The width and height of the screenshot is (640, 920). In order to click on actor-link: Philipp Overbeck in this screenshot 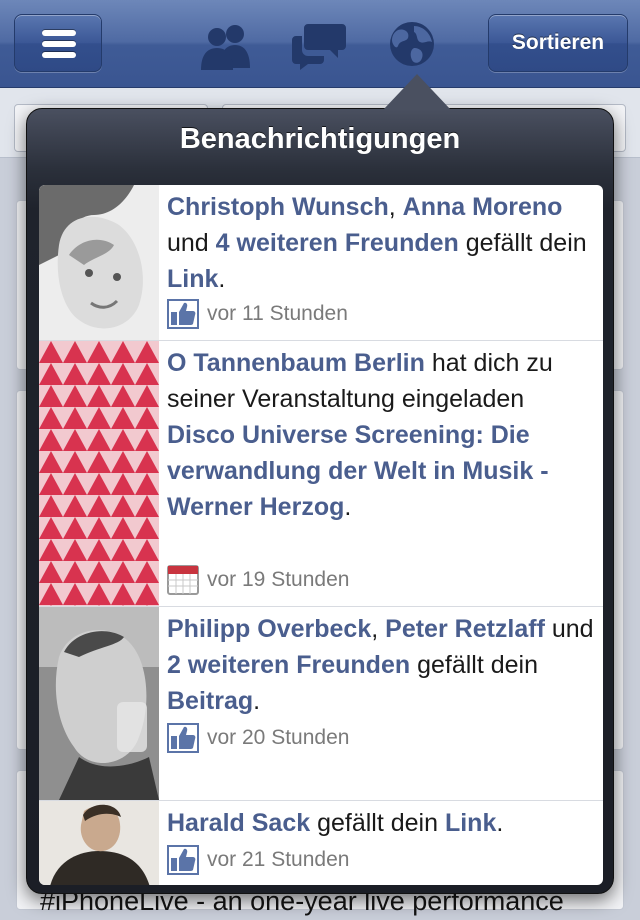, I will do `click(269, 629)`.